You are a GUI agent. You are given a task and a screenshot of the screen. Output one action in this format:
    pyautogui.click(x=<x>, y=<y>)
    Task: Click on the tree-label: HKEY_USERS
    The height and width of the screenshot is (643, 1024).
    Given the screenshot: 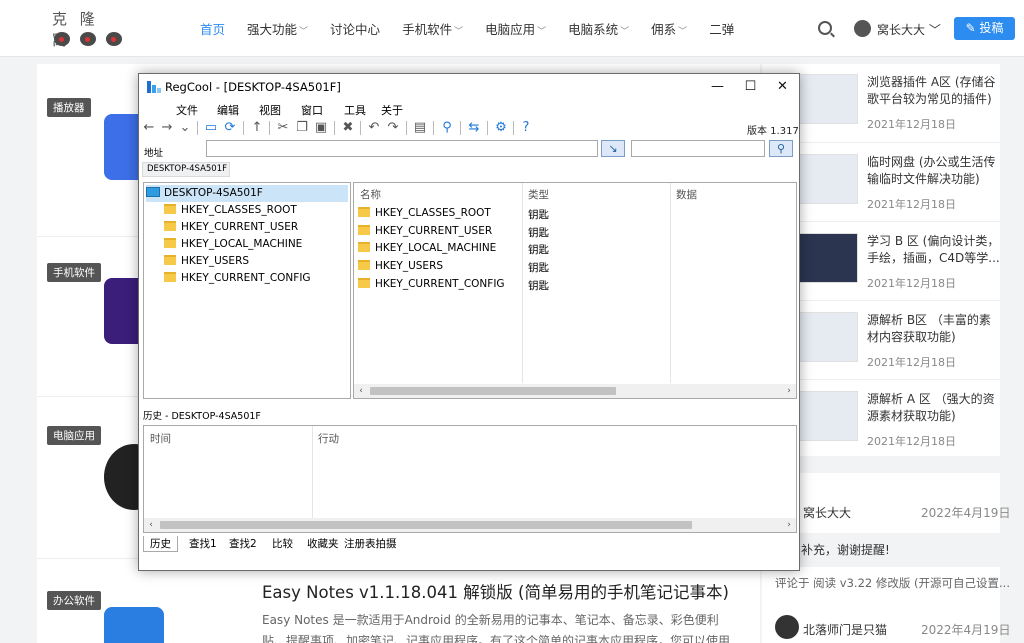 What is the action you would take?
    pyautogui.click(x=215, y=261)
    